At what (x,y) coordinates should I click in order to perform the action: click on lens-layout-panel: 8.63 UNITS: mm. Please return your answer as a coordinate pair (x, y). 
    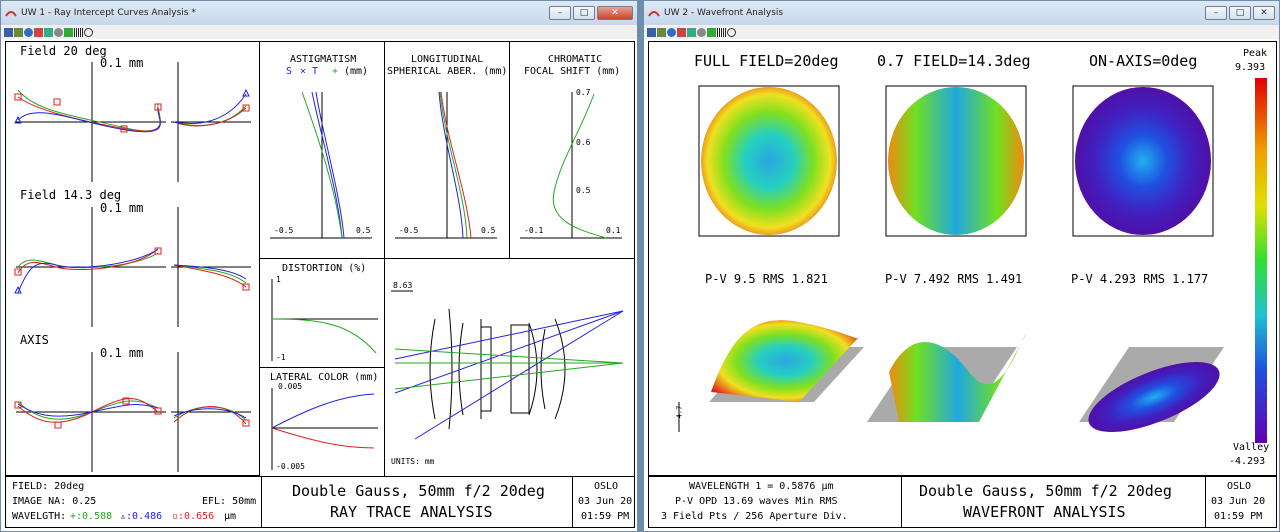
    Looking at the image, I should click on (509, 367).